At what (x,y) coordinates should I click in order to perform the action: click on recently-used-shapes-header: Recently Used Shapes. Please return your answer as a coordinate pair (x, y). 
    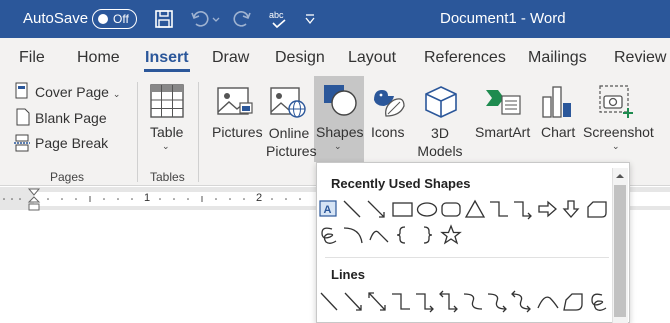
    Looking at the image, I should click on (401, 183).